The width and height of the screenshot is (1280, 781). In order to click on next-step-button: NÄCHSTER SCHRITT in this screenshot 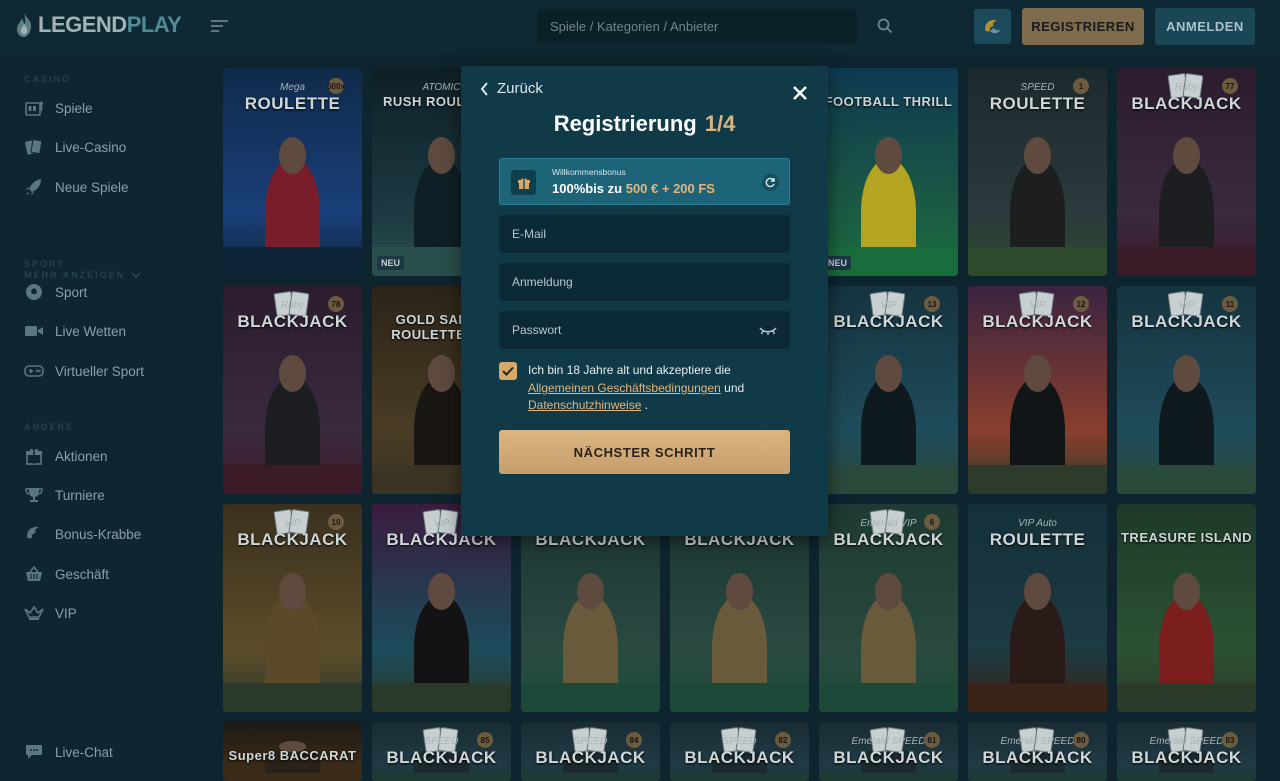, I will do `click(644, 452)`.